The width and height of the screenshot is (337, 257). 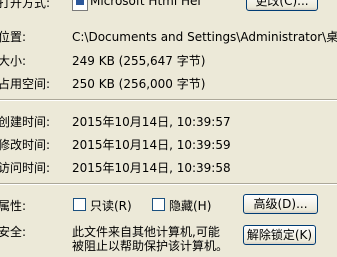 What do you see at coordinates (151, 145) in the screenshot?
I see `modified-value: 2015年10月14日, 10:39:59` at bounding box center [151, 145].